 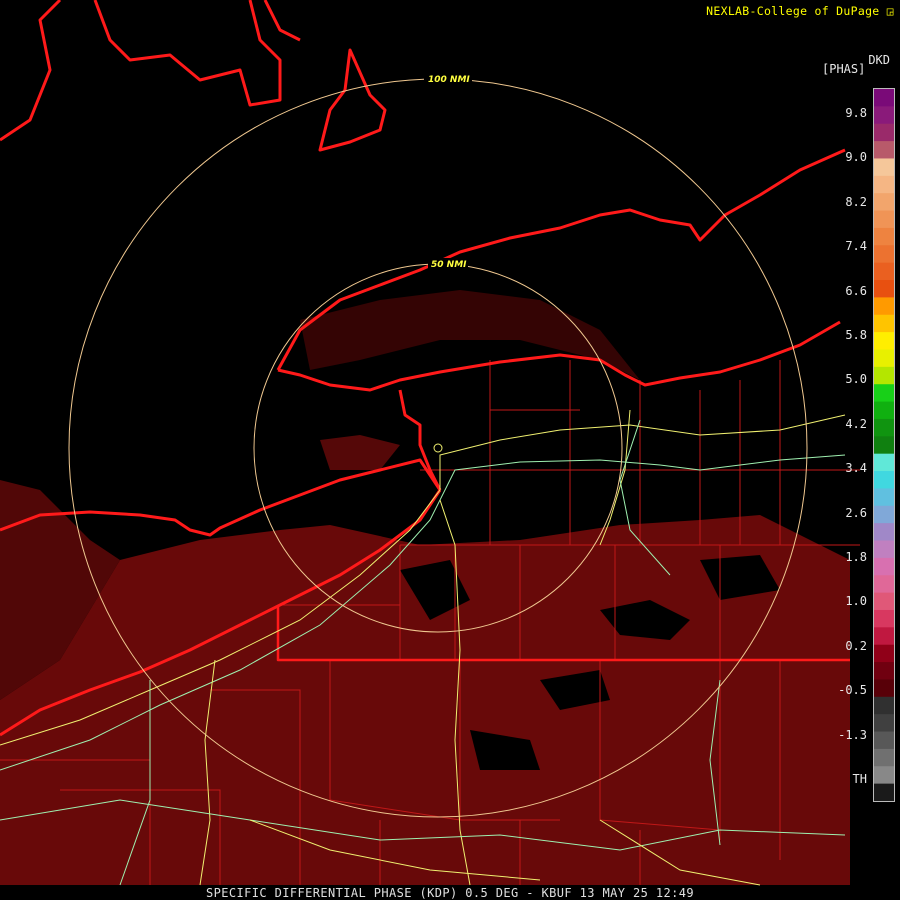 I want to click on product-code: DKD, so click(x=879, y=60).